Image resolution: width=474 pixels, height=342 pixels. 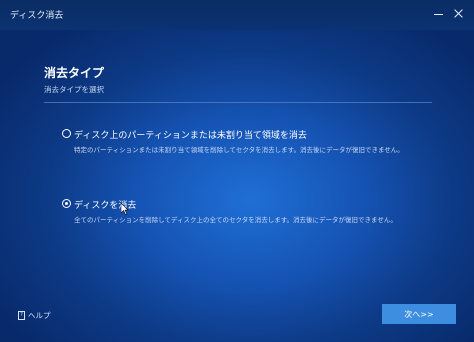 What do you see at coordinates (74, 89) in the screenshot?
I see `page-subtitle: 消去タイプを選択` at bounding box center [74, 89].